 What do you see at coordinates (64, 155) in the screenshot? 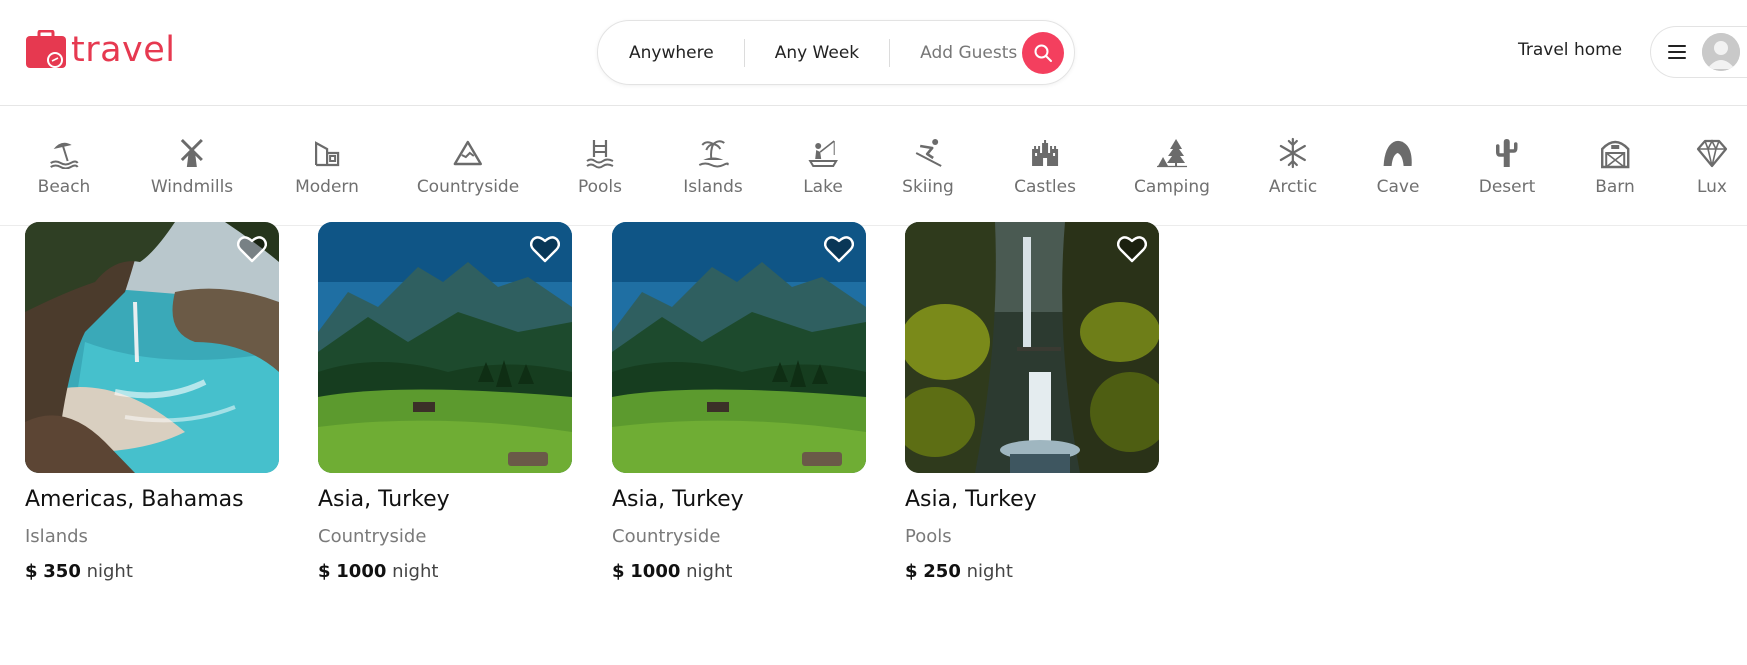
I see `beach-umbrella-icon` at bounding box center [64, 155].